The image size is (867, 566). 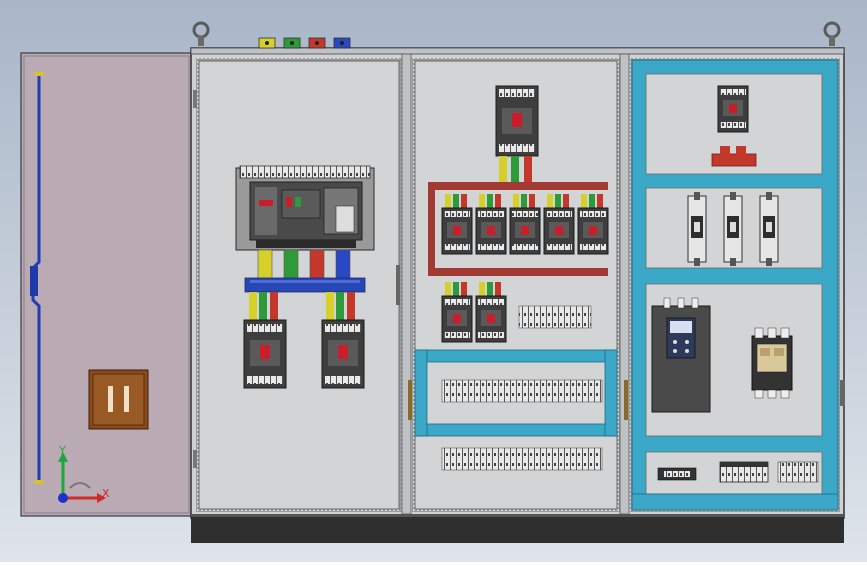 I want to click on axis-y-label: Y, so click(x=62, y=450).